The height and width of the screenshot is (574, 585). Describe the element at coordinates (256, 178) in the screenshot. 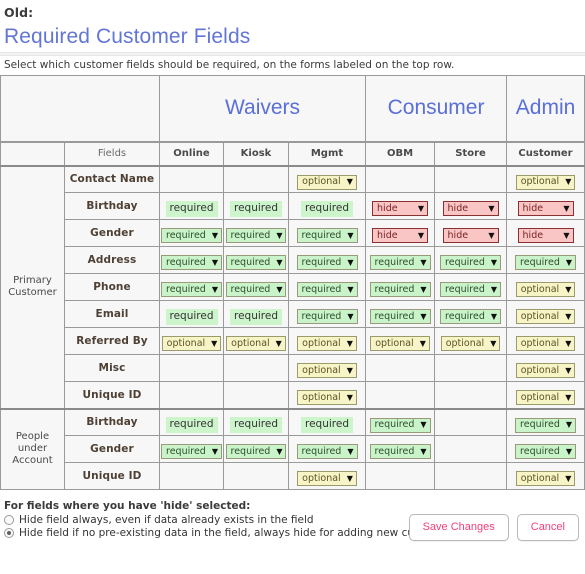

I see `cell-kiosk` at that location.